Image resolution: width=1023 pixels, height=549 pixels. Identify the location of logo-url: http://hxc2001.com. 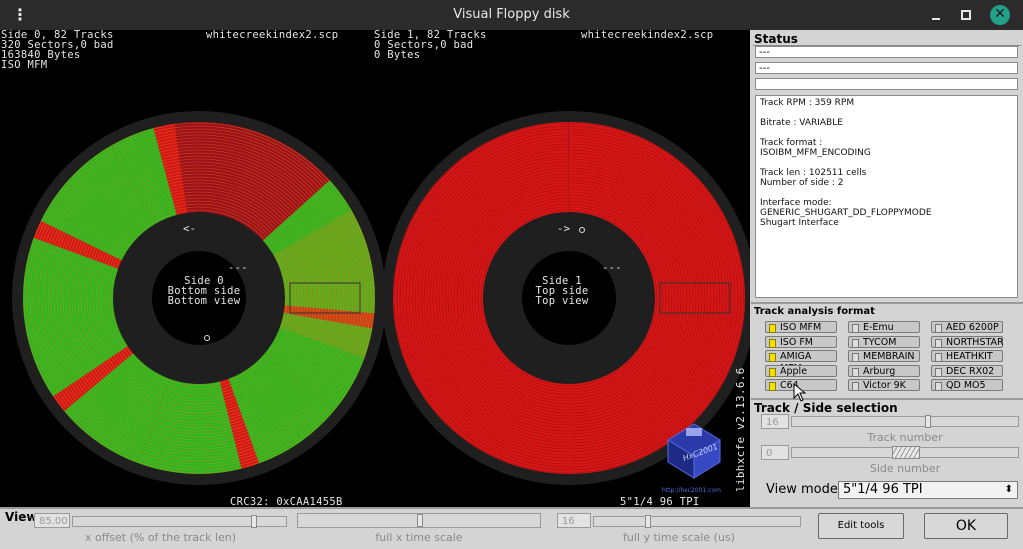
(691, 490).